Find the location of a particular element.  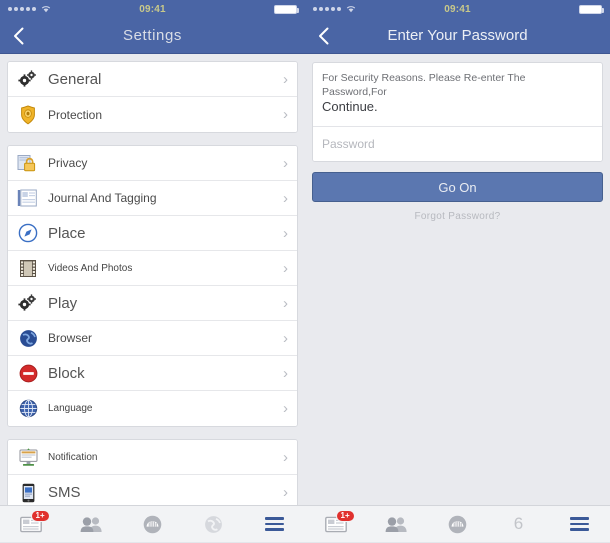

sidebar-item-block: Block › is located at coordinates (152, 373).